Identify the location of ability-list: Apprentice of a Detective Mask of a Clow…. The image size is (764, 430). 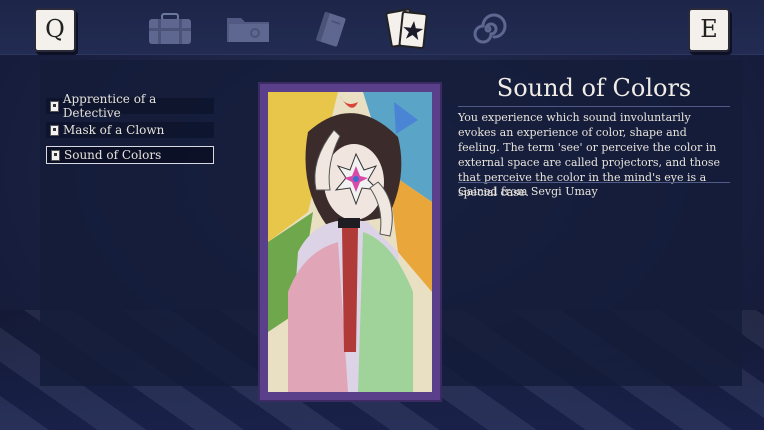
(130, 132).